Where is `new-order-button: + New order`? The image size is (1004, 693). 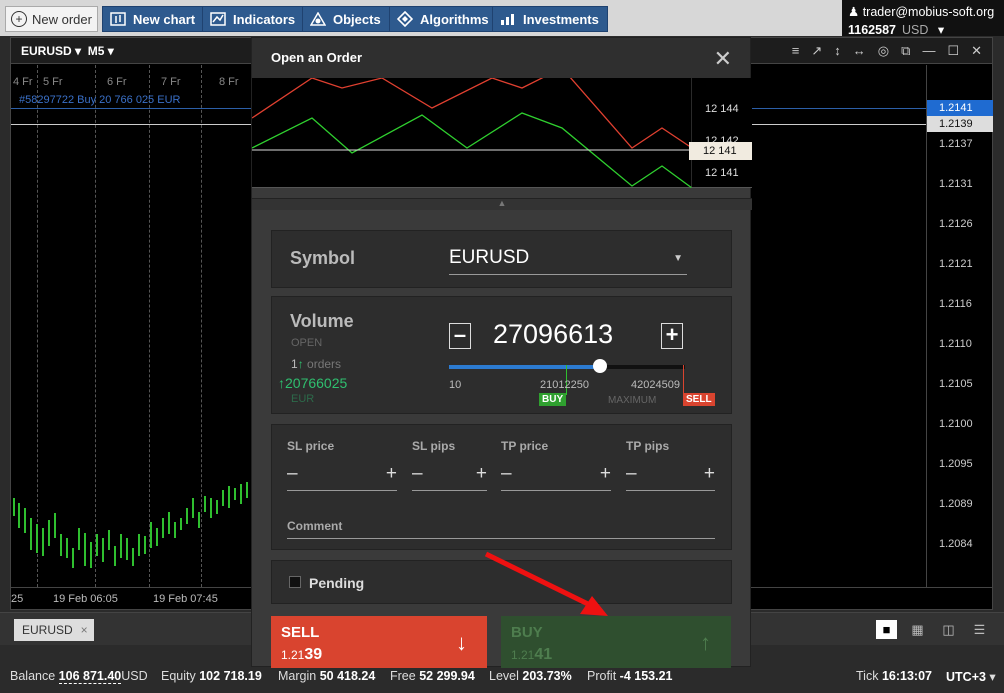
new-order-button: + New order is located at coordinates (51, 19).